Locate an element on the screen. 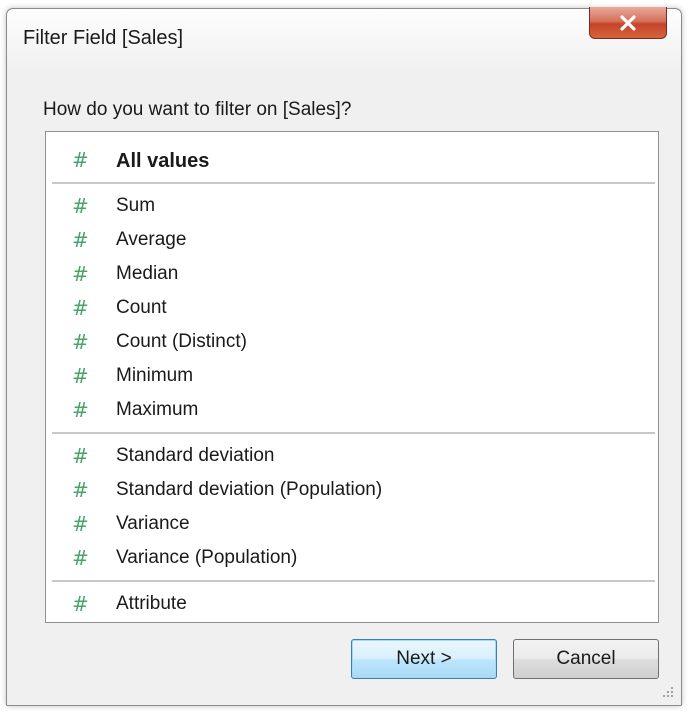 This screenshot has width=688, height=713. list-item-label: Minimum is located at coordinates (155, 375).